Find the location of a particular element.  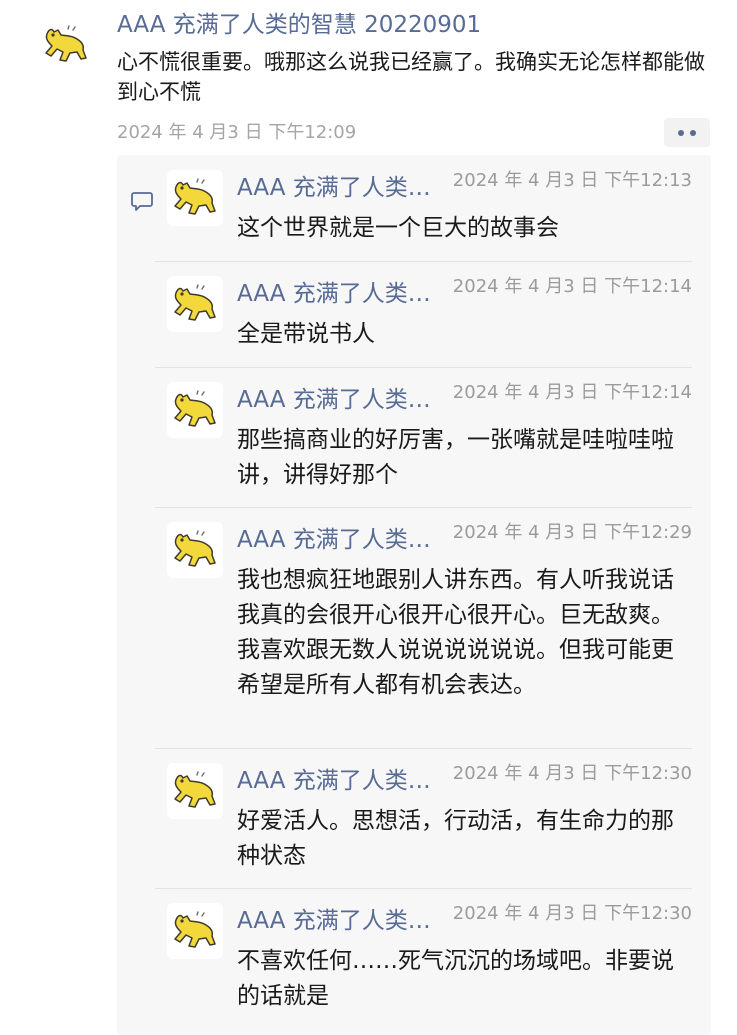

comment-text: 好爱活人。思想活，行动活，有生命力的那种状态 is located at coordinates (455, 838).